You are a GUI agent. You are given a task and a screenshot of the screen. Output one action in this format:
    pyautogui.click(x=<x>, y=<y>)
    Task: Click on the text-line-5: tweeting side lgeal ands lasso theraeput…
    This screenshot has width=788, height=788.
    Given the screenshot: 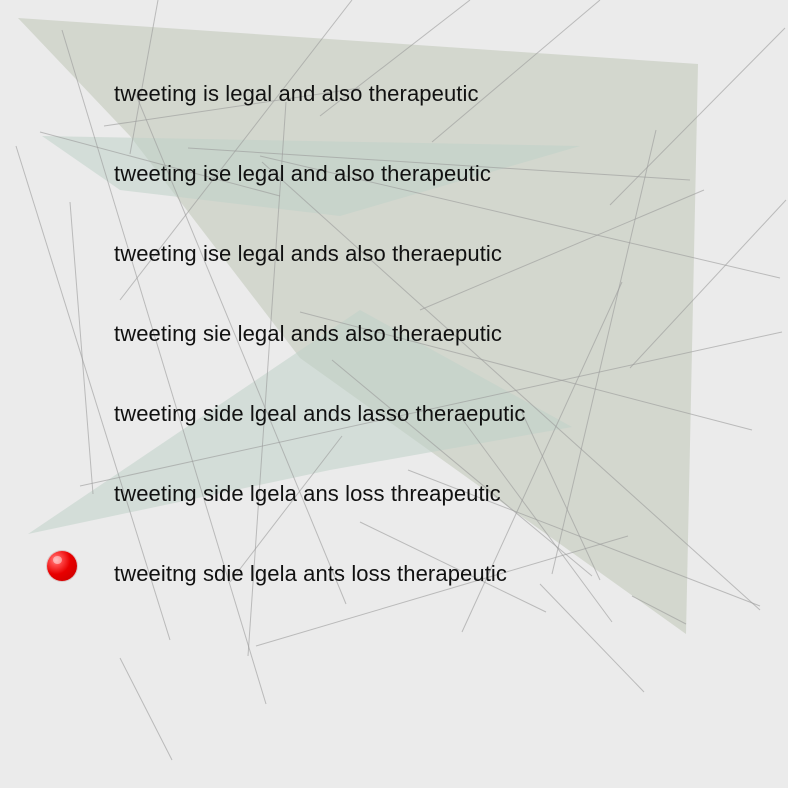 What is the action you would take?
    pyautogui.click(x=320, y=413)
    